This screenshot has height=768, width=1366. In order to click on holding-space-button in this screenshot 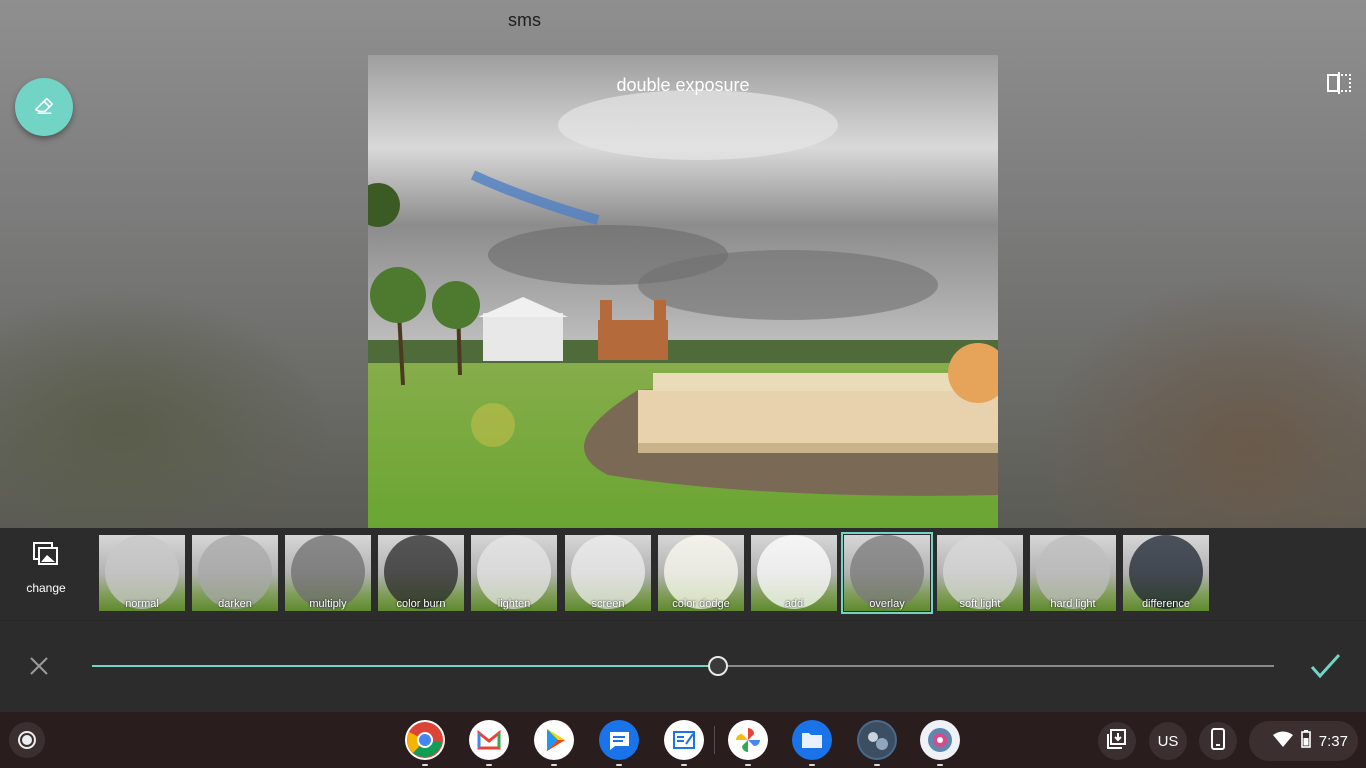, I will do `click(1117, 741)`.